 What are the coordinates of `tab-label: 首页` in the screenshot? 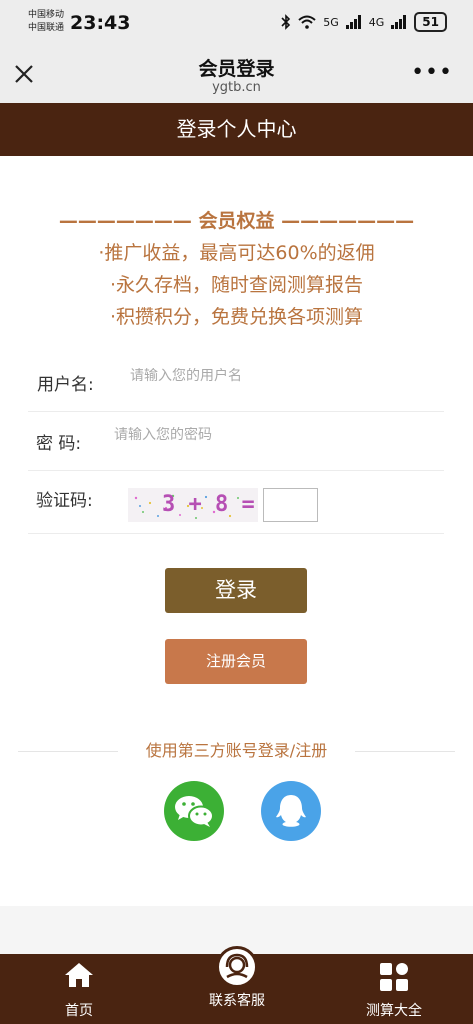 It's located at (79, 1011).